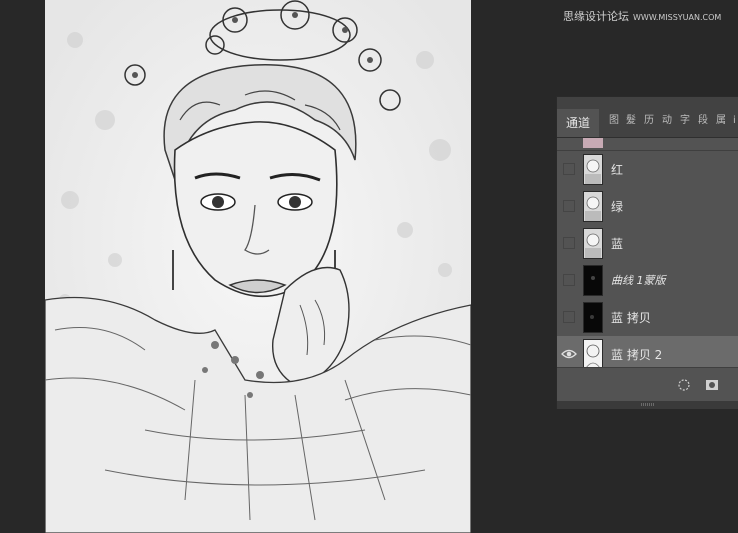 The width and height of the screenshot is (738, 533). I want to click on tab-2: 髮, so click(631, 121).